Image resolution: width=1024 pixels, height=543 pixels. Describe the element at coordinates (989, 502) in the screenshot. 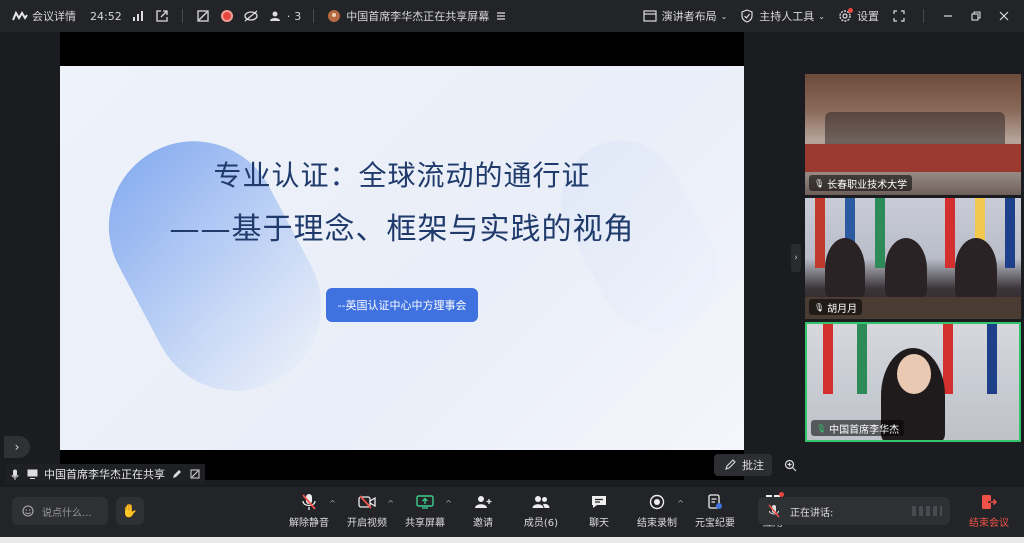

I see `exit-icon` at that location.